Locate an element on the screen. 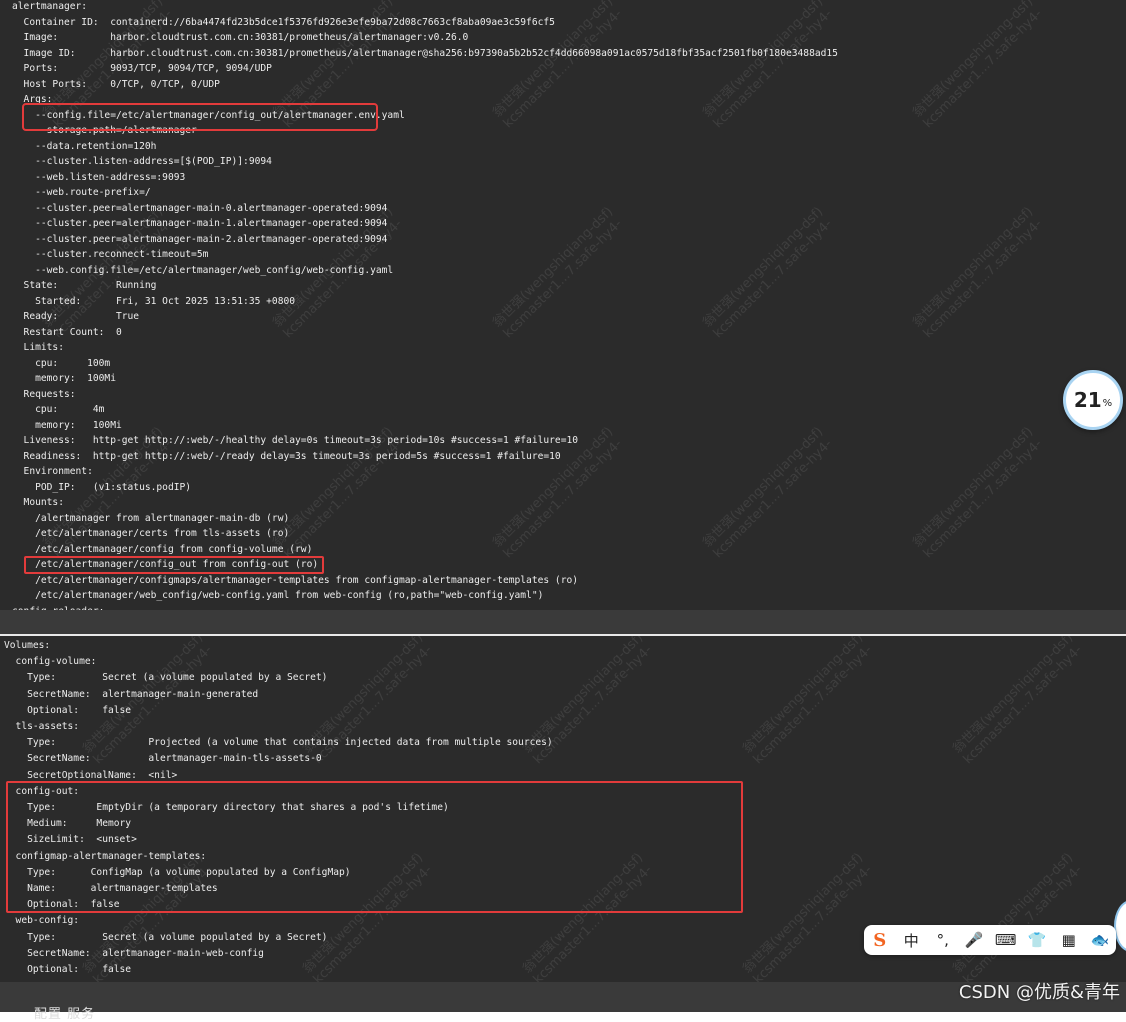  ime-toolbar: S 中 °, 🎤 ⌨ 👕 ▦ 🐟 is located at coordinates (990, 940).